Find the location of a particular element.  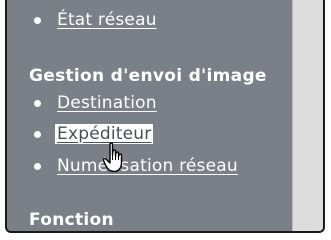

scrollbar-track is located at coordinates (307, 115).